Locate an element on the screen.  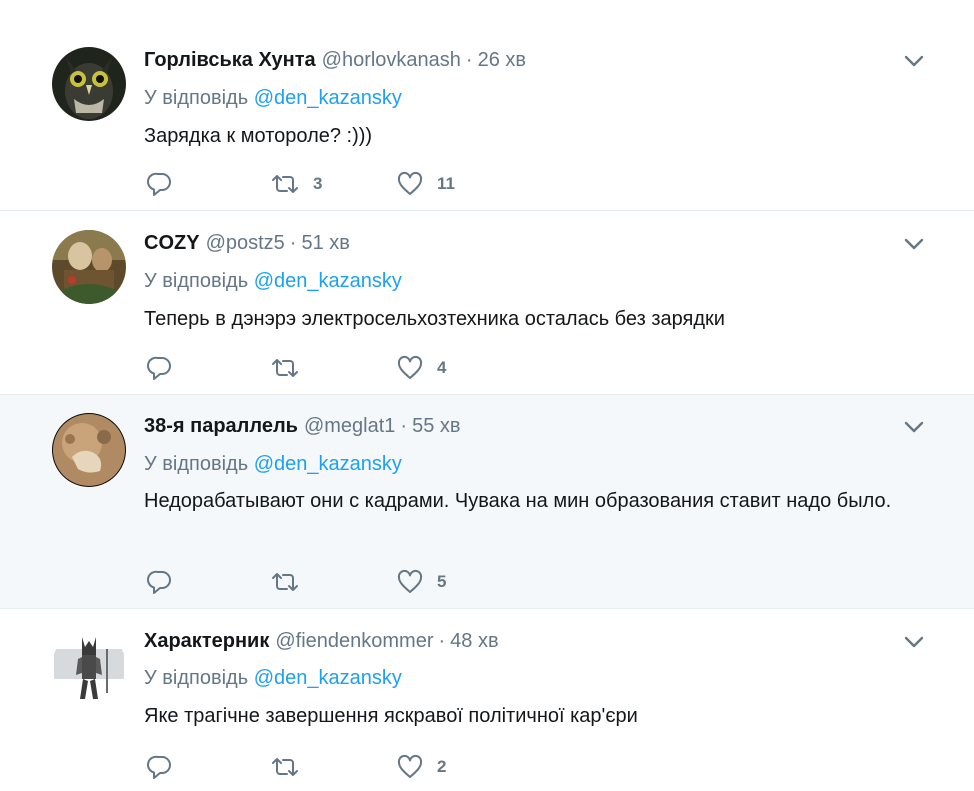
timestamp: 51 хв is located at coordinates (325, 243).